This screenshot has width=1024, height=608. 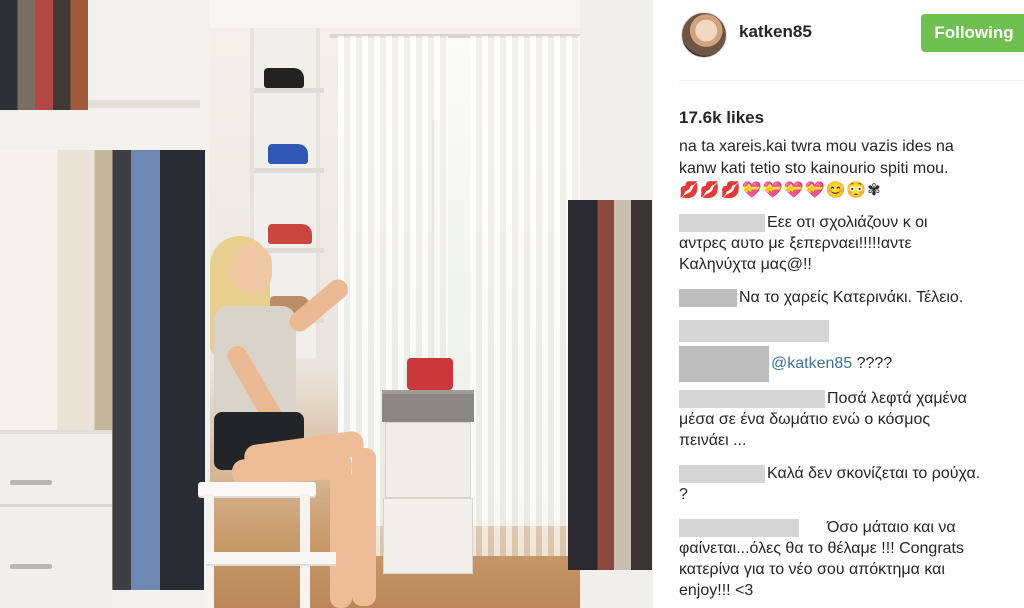 What do you see at coordinates (891, 527) in the screenshot?
I see `comment-text: Όσο μάταιο και να` at bounding box center [891, 527].